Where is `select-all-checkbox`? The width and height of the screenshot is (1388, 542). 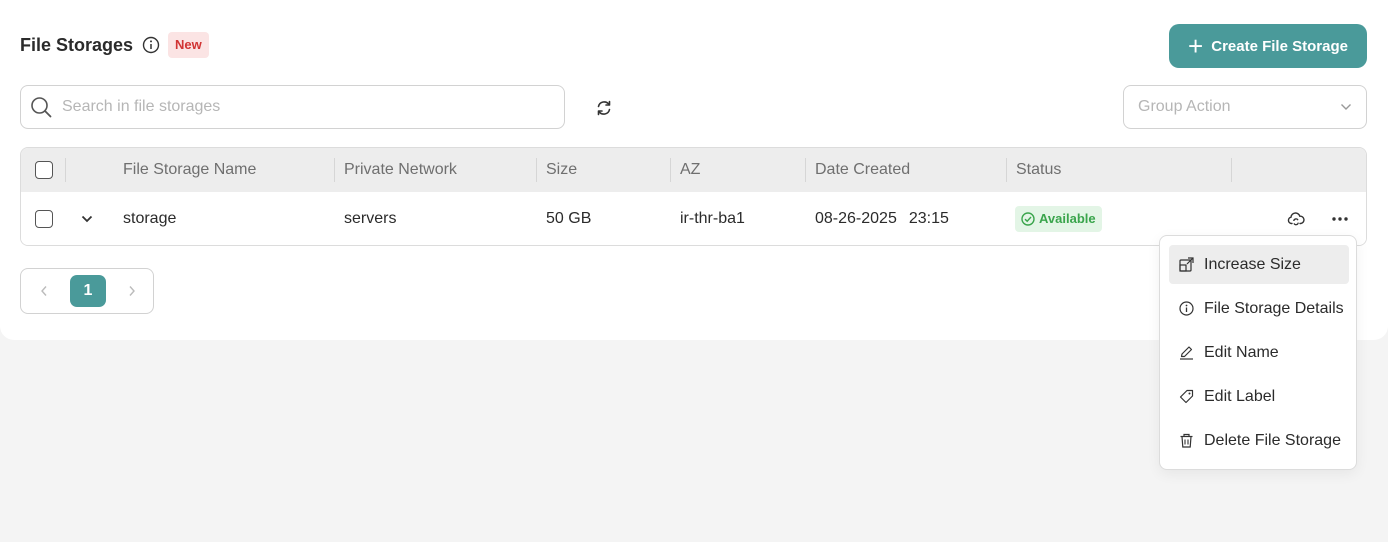
select-all-checkbox is located at coordinates (44, 170).